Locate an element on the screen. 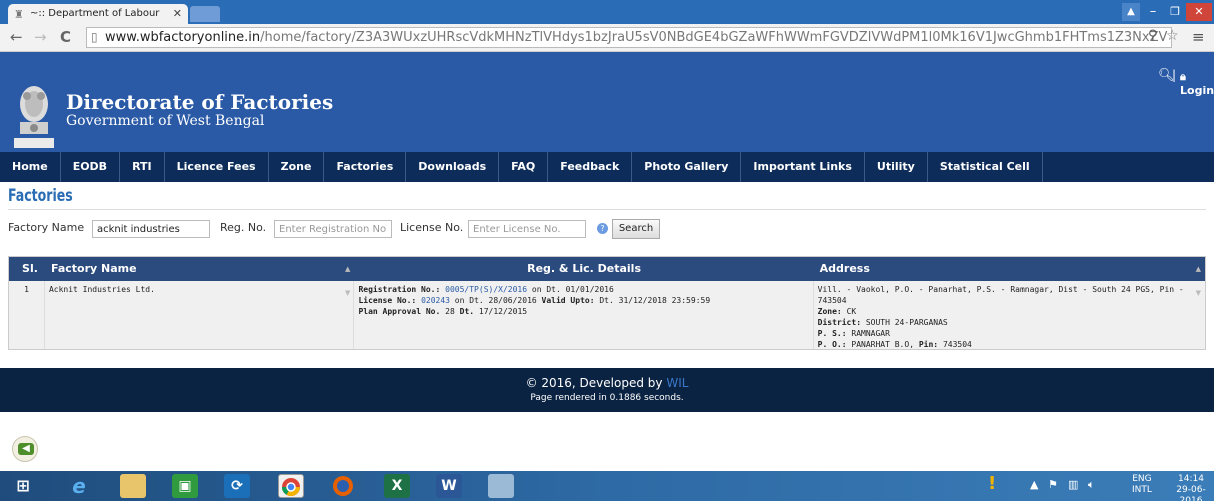  nav-item-faq: FAQ is located at coordinates (524, 167).